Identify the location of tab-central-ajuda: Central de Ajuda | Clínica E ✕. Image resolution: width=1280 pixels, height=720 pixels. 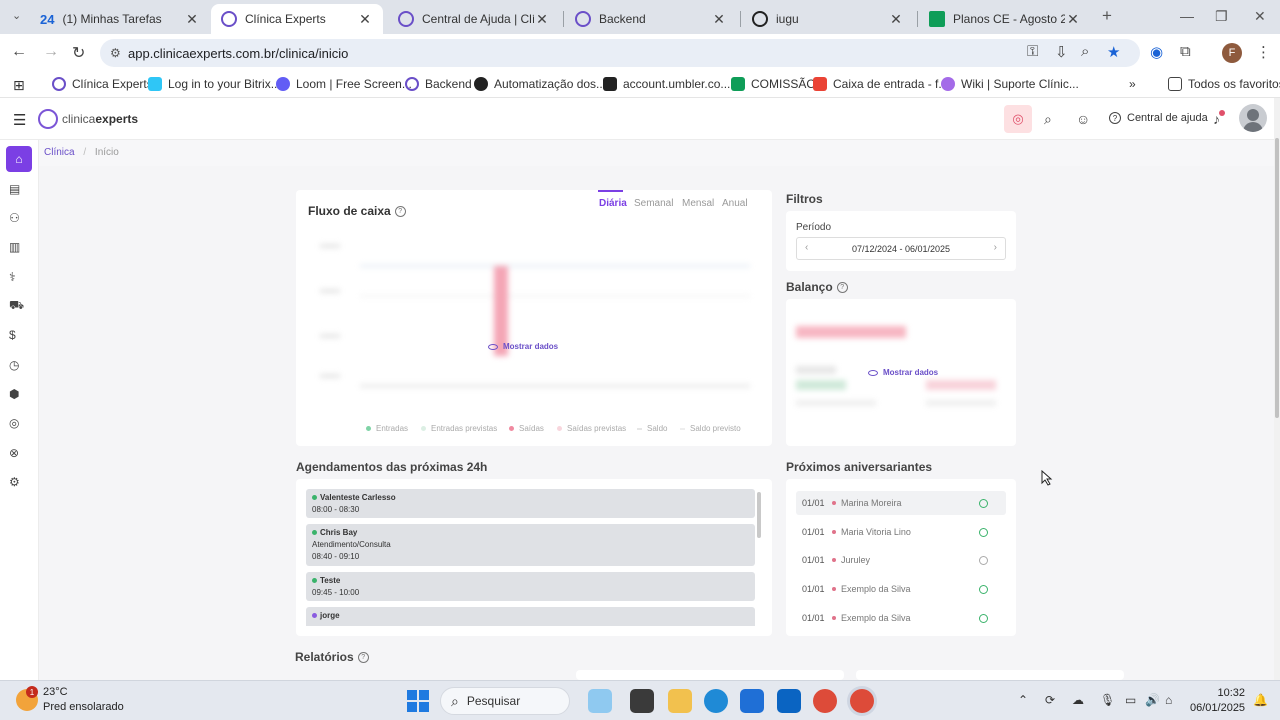
(474, 19).